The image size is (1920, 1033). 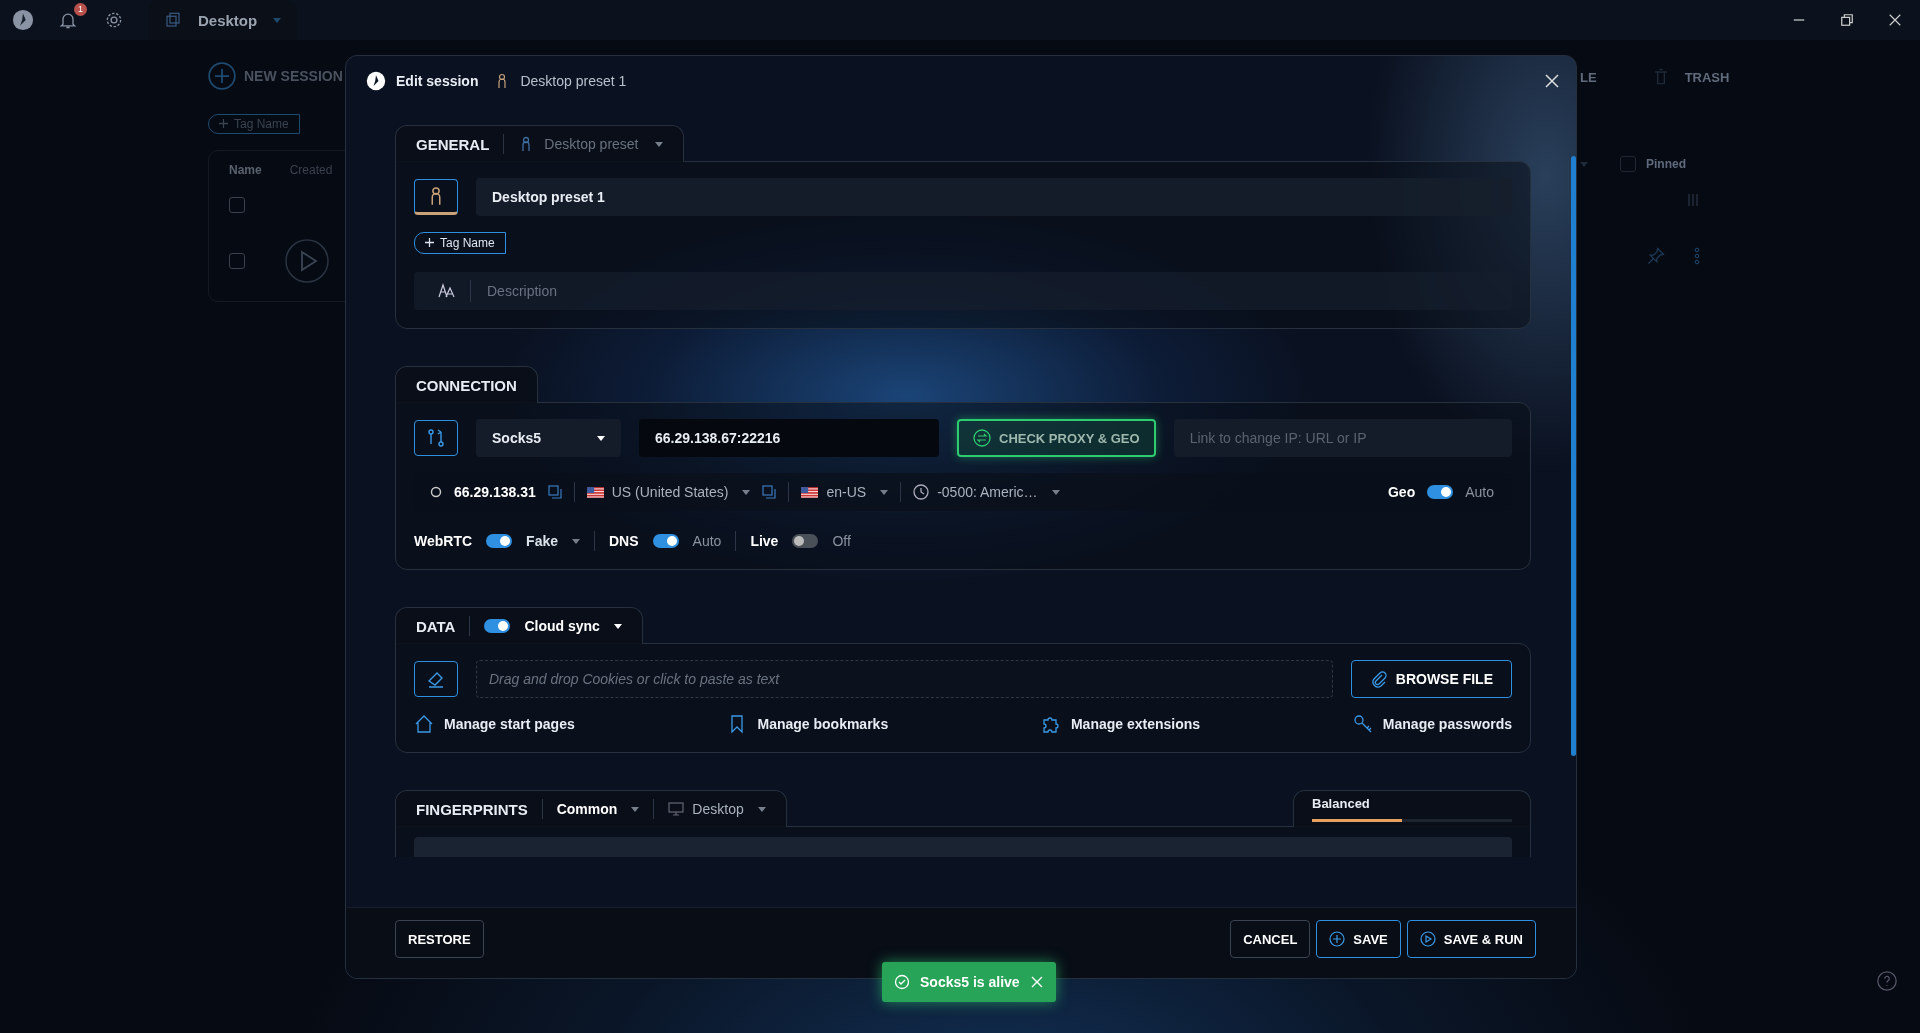 What do you see at coordinates (173, 20) in the screenshot?
I see `profiles-icon` at bounding box center [173, 20].